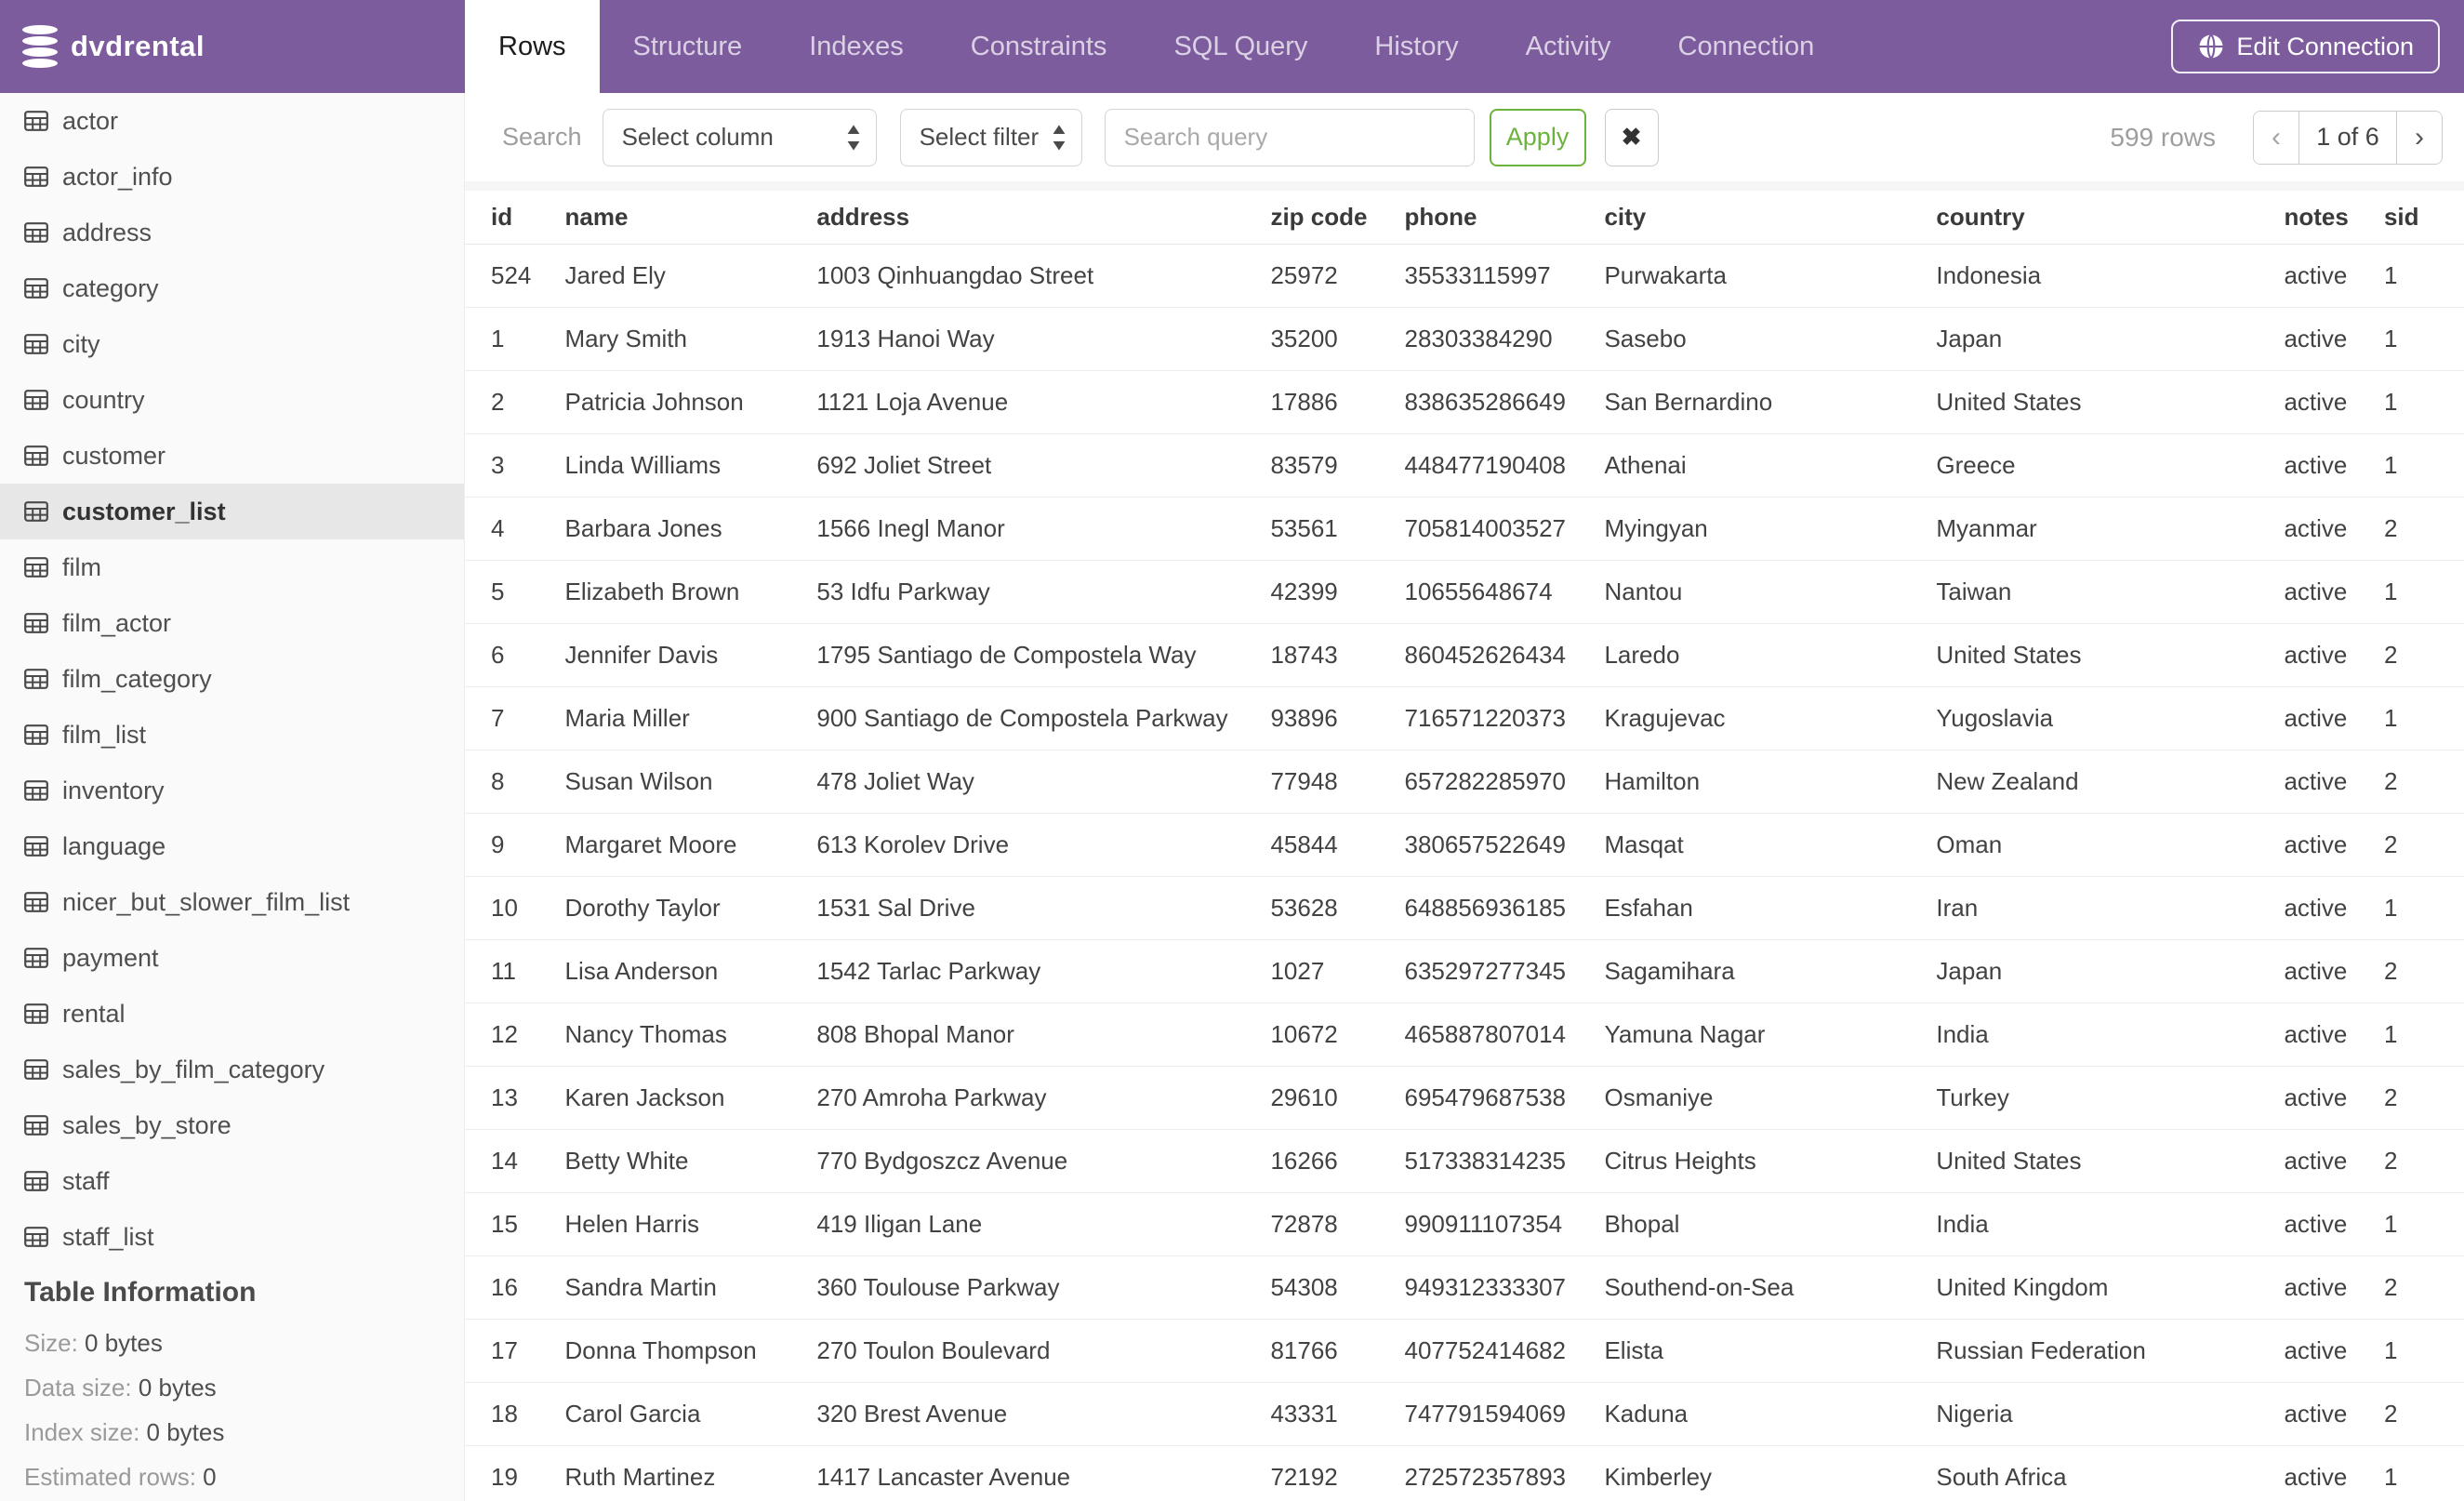 The height and width of the screenshot is (1501, 2464). Describe the element at coordinates (232, 1237) in the screenshot. I see `sidebar-item-staff_list: staff_list` at that location.